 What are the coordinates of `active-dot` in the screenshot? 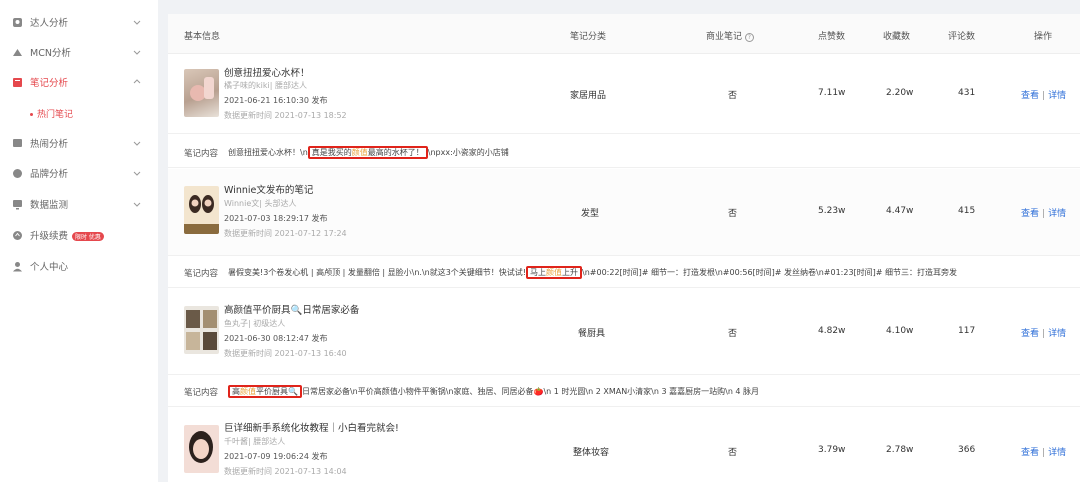 It's located at (31, 114).